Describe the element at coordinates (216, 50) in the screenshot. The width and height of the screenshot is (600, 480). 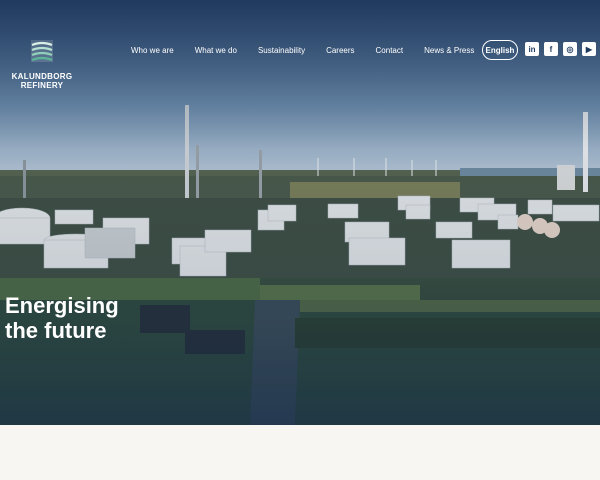
I see `nav-item-what-we-do: What we do` at that location.